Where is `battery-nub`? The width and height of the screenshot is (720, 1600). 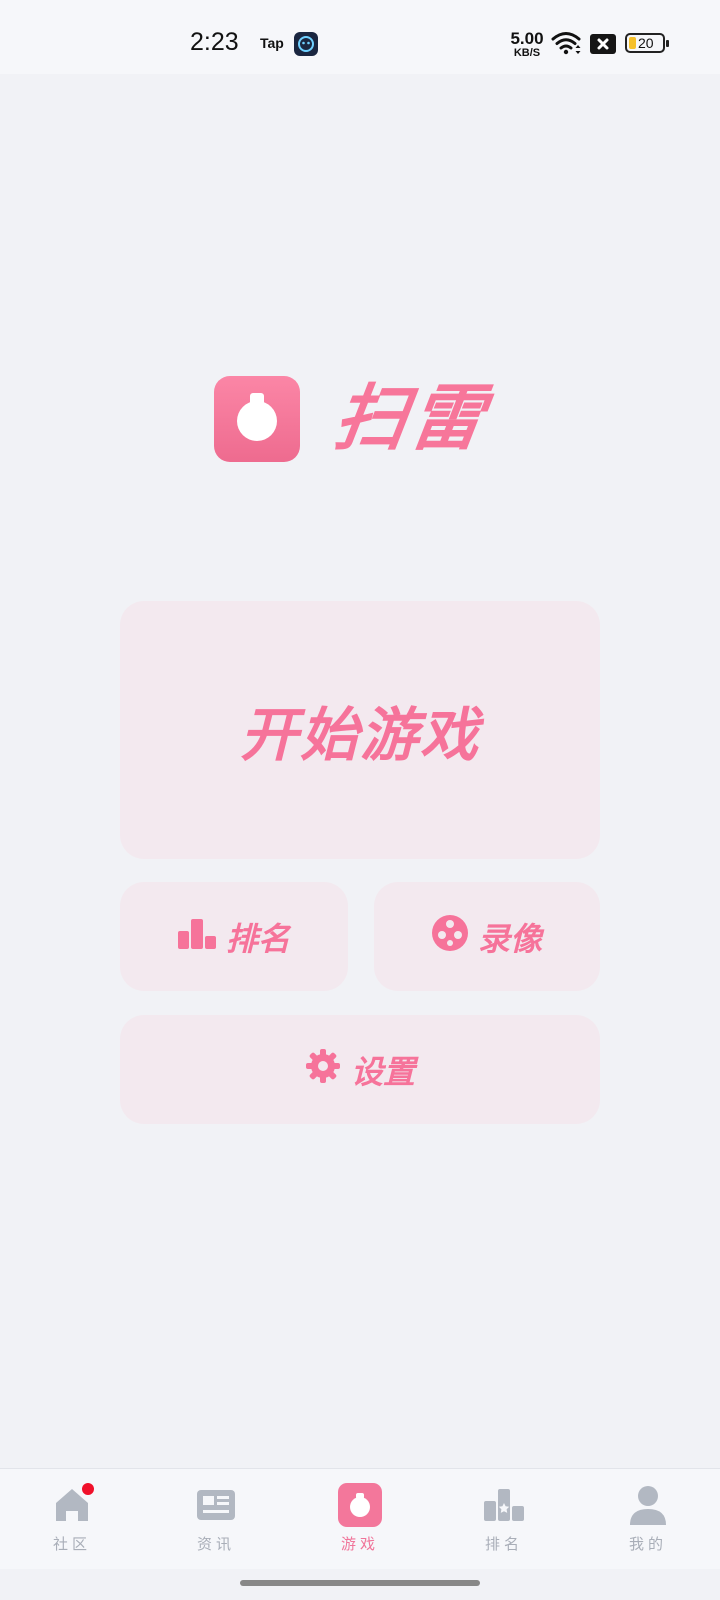
battery-nub is located at coordinates (667, 43).